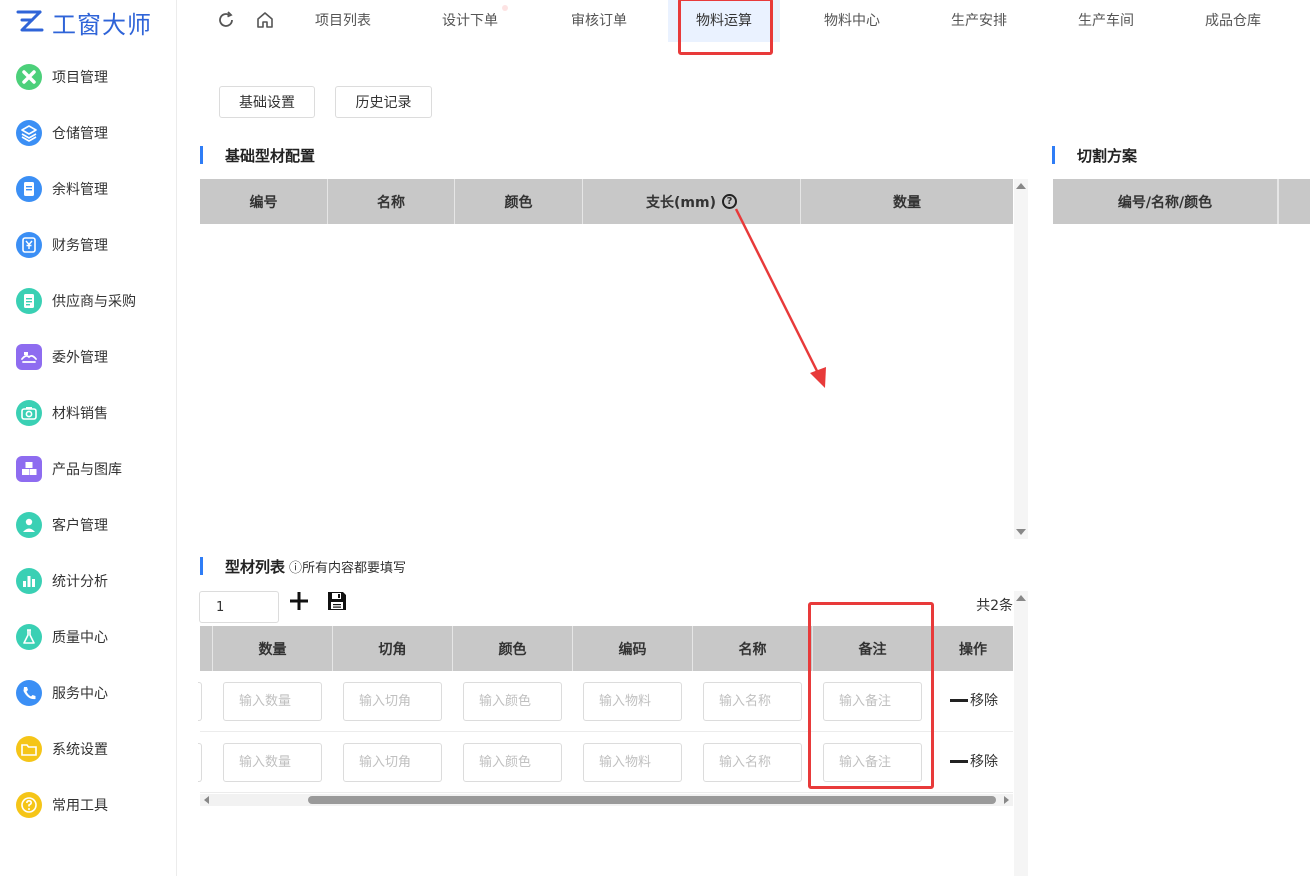 The width and height of the screenshot is (1310, 876). I want to click on table-row: 移除, so click(605, 701).